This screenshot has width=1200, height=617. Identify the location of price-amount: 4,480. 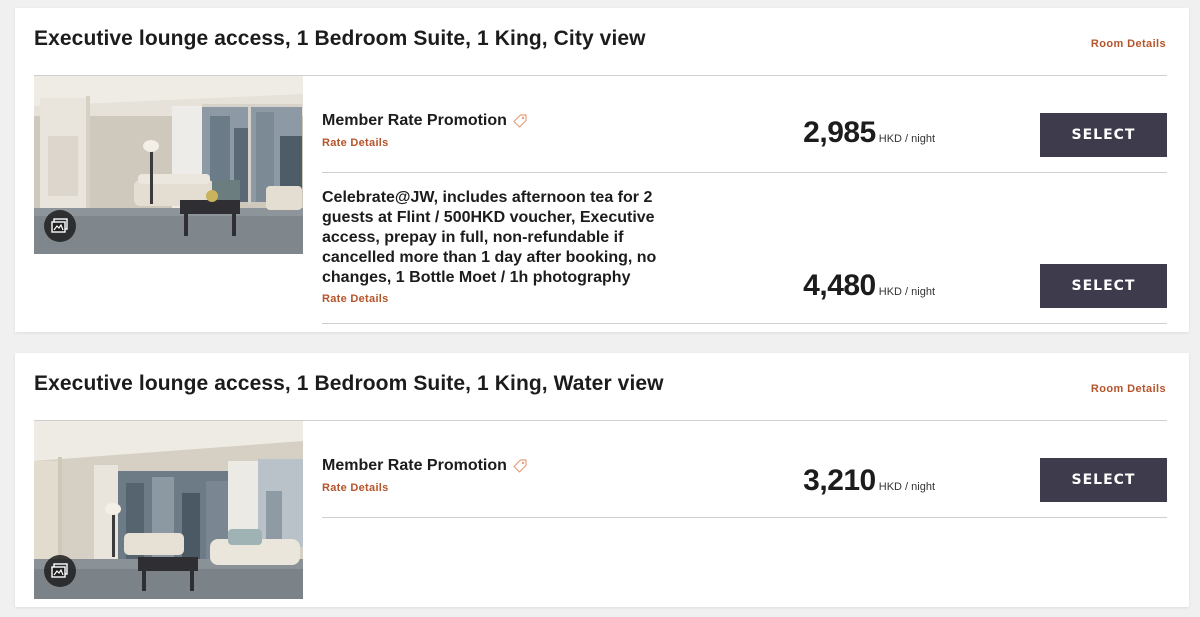
(839, 285).